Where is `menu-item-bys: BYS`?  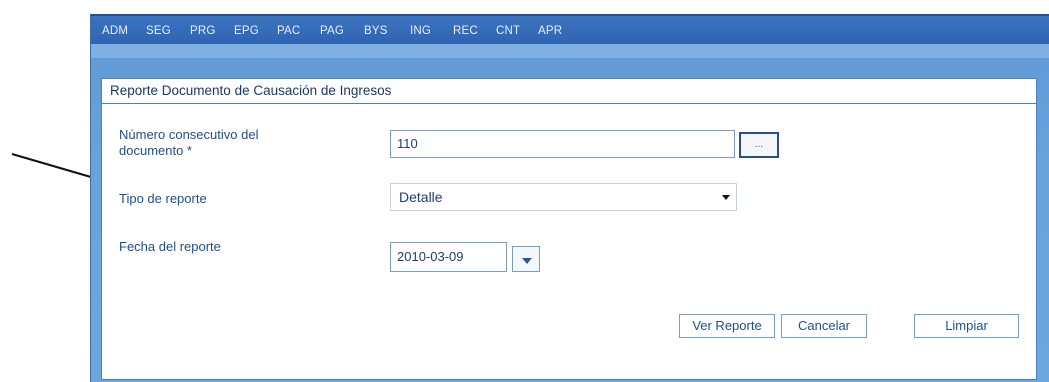 menu-item-bys: BYS is located at coordinates (376, 31).